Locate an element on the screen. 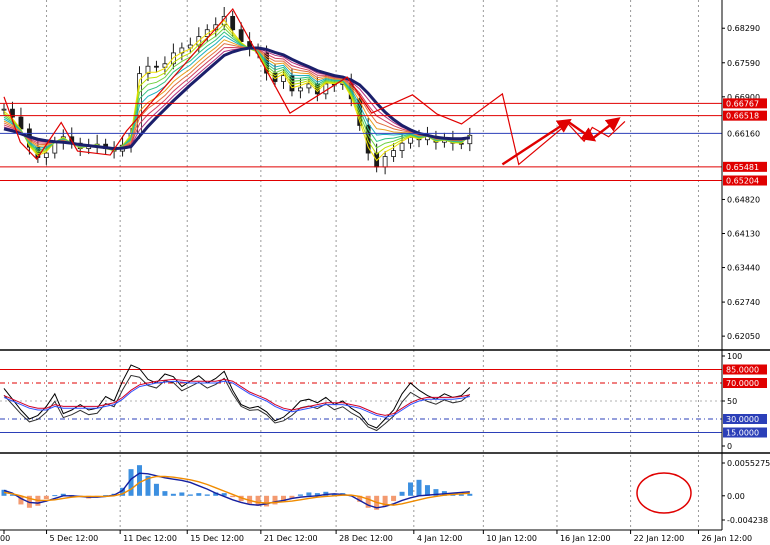  oscillator-tick-label: 0 is located at coordinates (729, 446).